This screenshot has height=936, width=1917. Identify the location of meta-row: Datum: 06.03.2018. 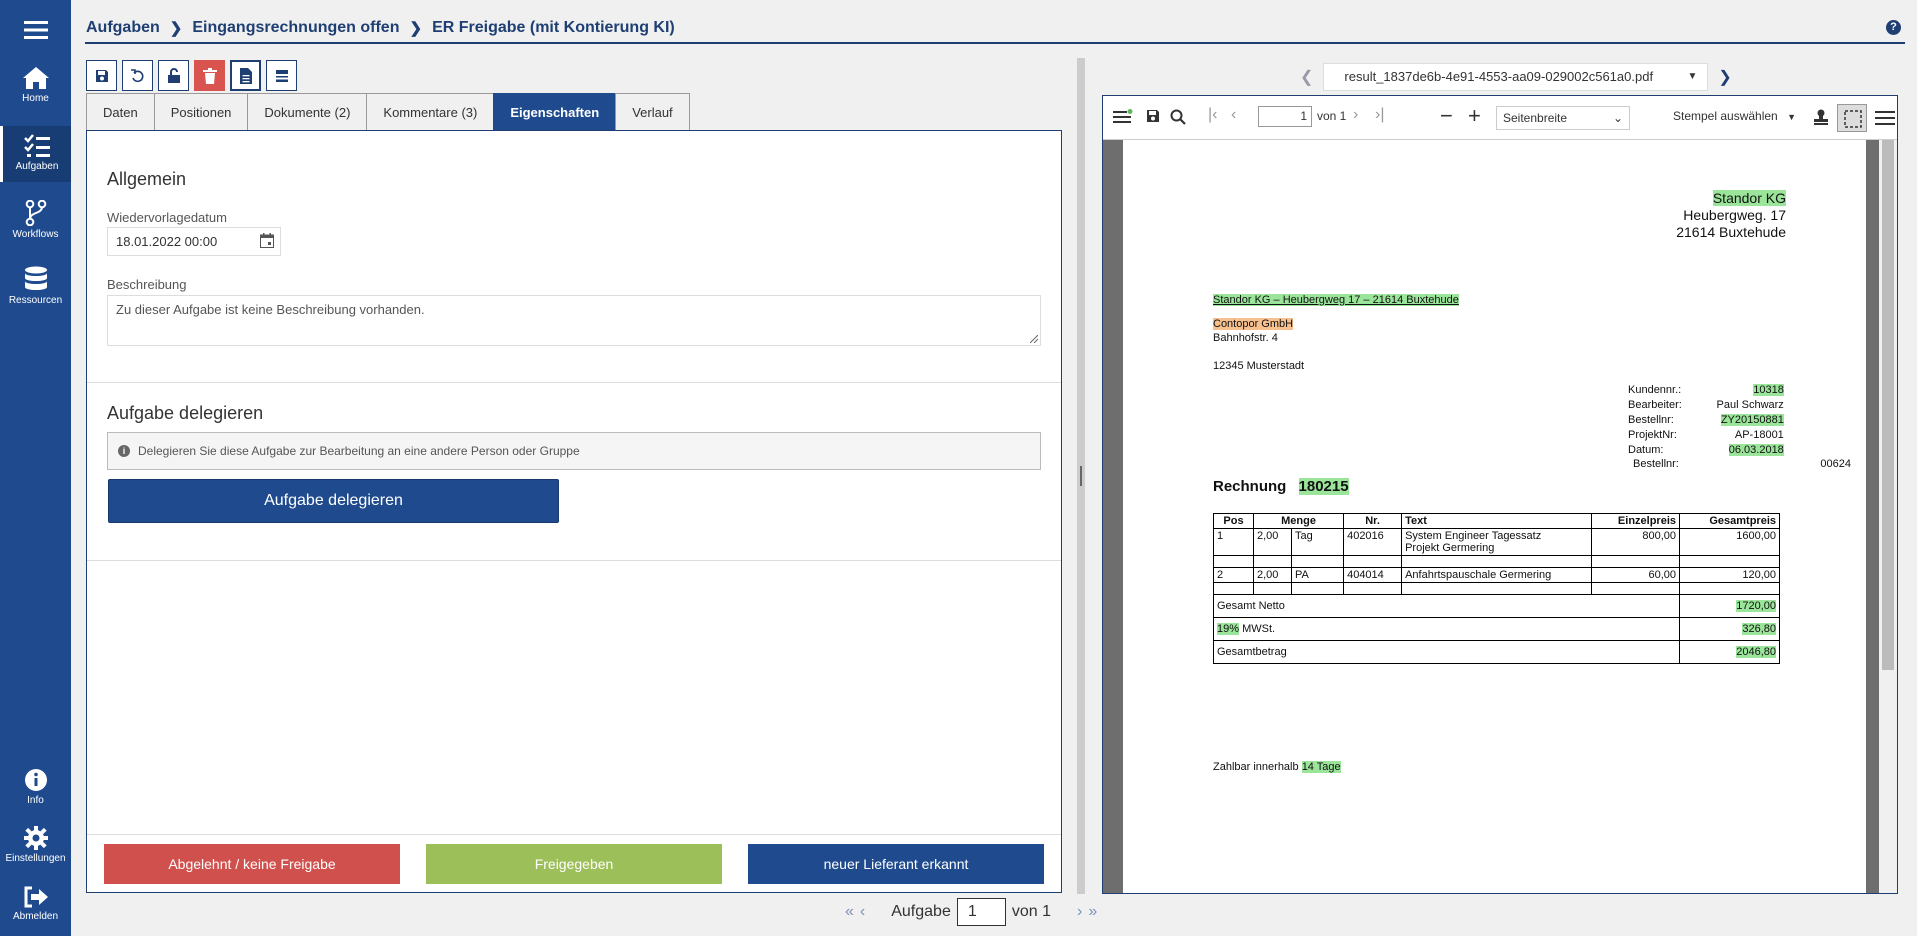
(1706, 450).